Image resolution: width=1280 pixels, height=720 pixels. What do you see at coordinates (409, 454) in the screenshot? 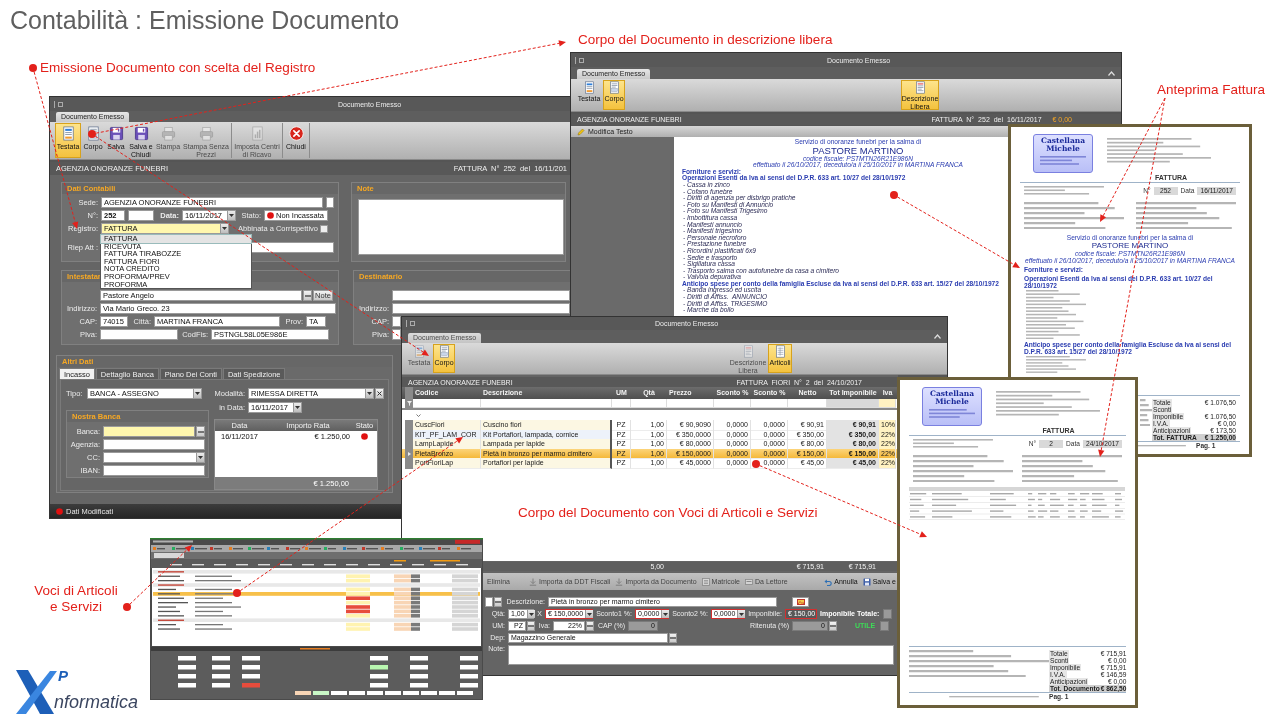
I see `current-row-icon` at bounding box center [409, 454].